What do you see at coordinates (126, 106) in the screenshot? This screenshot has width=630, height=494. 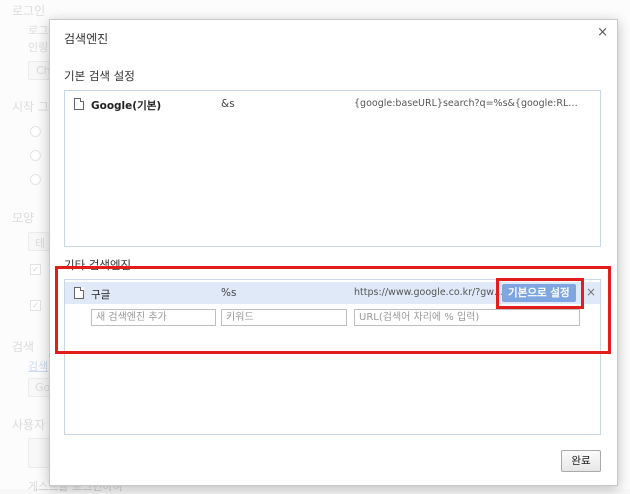 I see `engine-name: Google(기본)` at bounding box center [126, 106].